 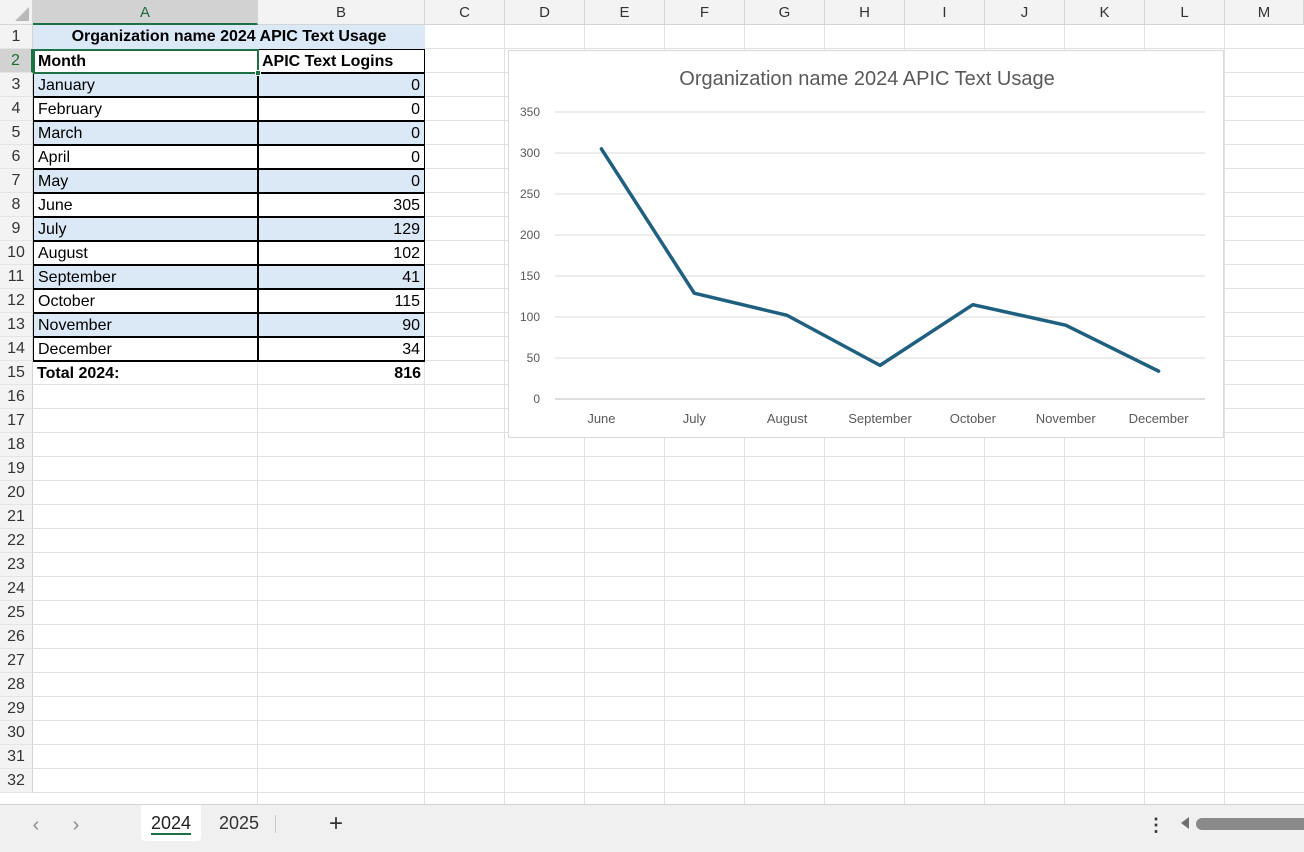 What do you see at coordinates (258, 73) in the screenshot?
I see `fill-handle` at bounding box center [258, 73].